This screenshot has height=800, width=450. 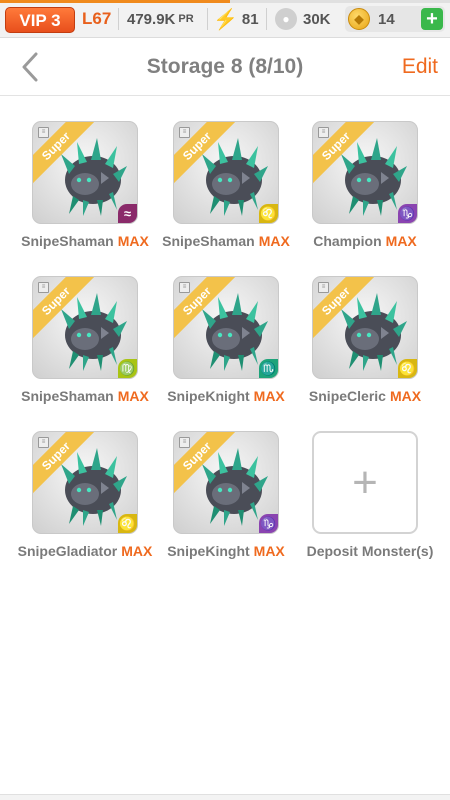 What do you see at coordinates (371, 19) in the screenshot?
I see `coin-counter: ◆ 14` at bounding box center [371, 19].